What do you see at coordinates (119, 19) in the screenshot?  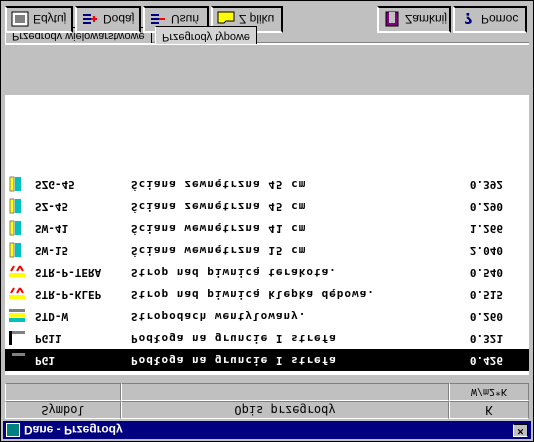 I see `add-label: Dodaj` at bounding box center [119, 19].